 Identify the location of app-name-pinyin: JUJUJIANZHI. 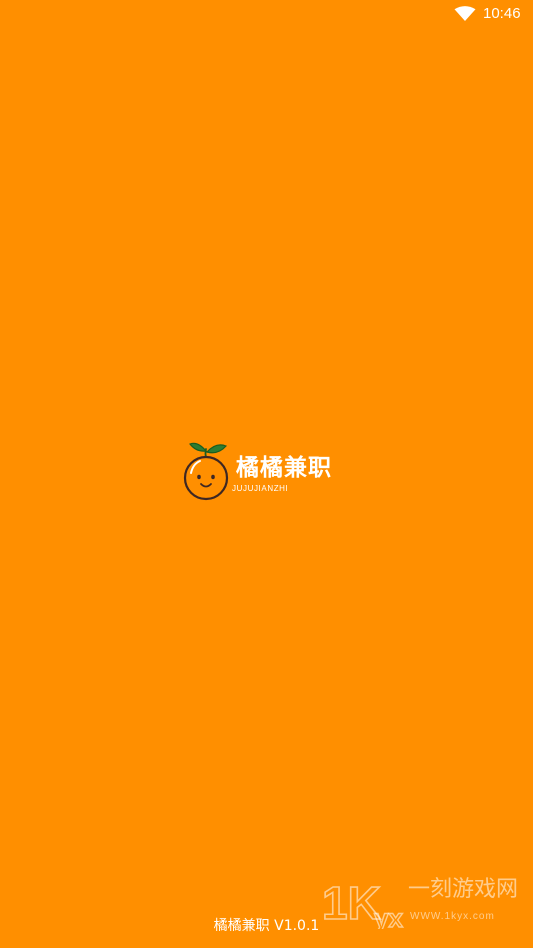
(260, 488).